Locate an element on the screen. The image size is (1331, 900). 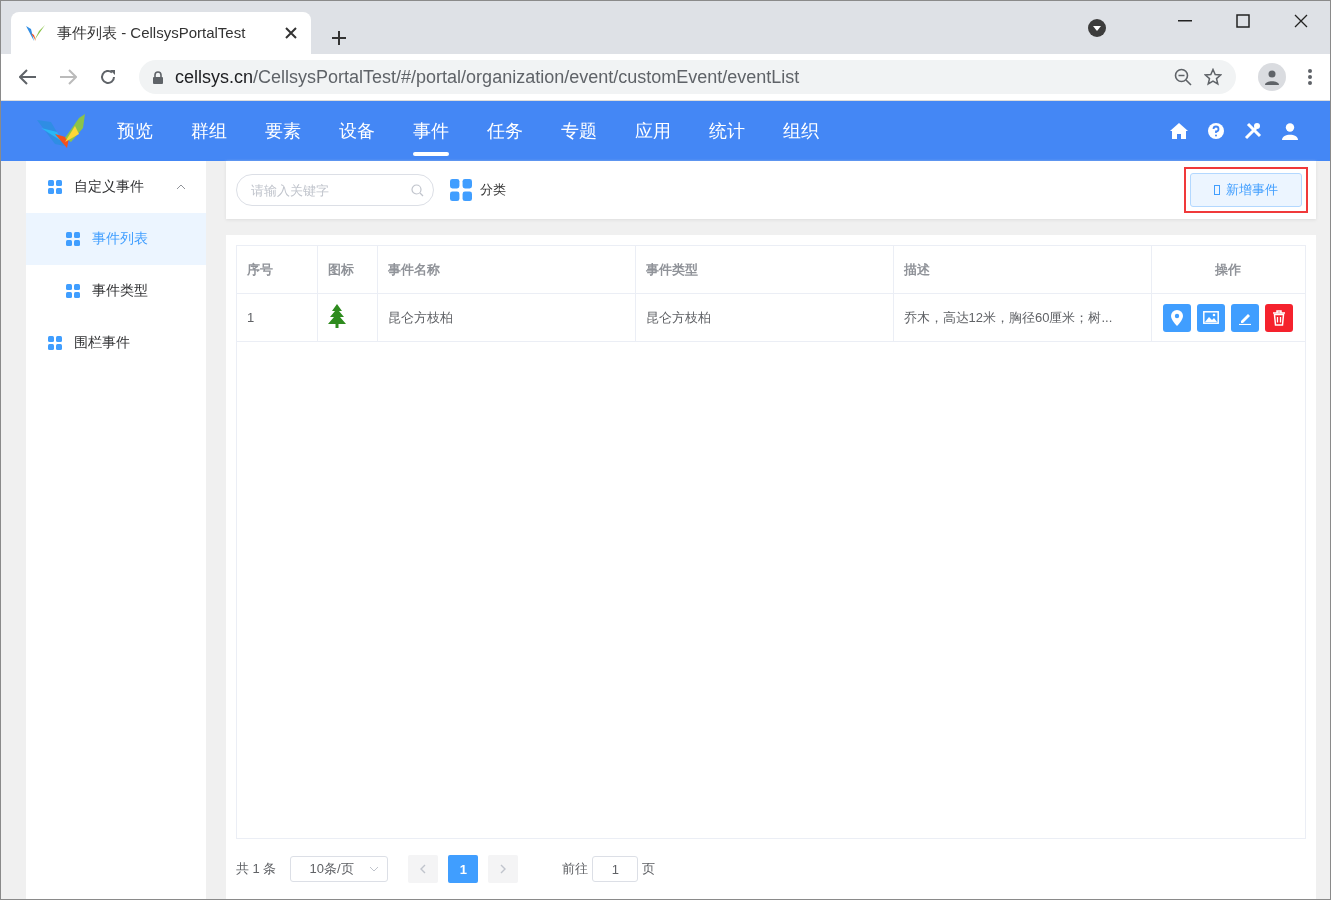
nav-tab: 事件 is located at coordinates (431, 131).